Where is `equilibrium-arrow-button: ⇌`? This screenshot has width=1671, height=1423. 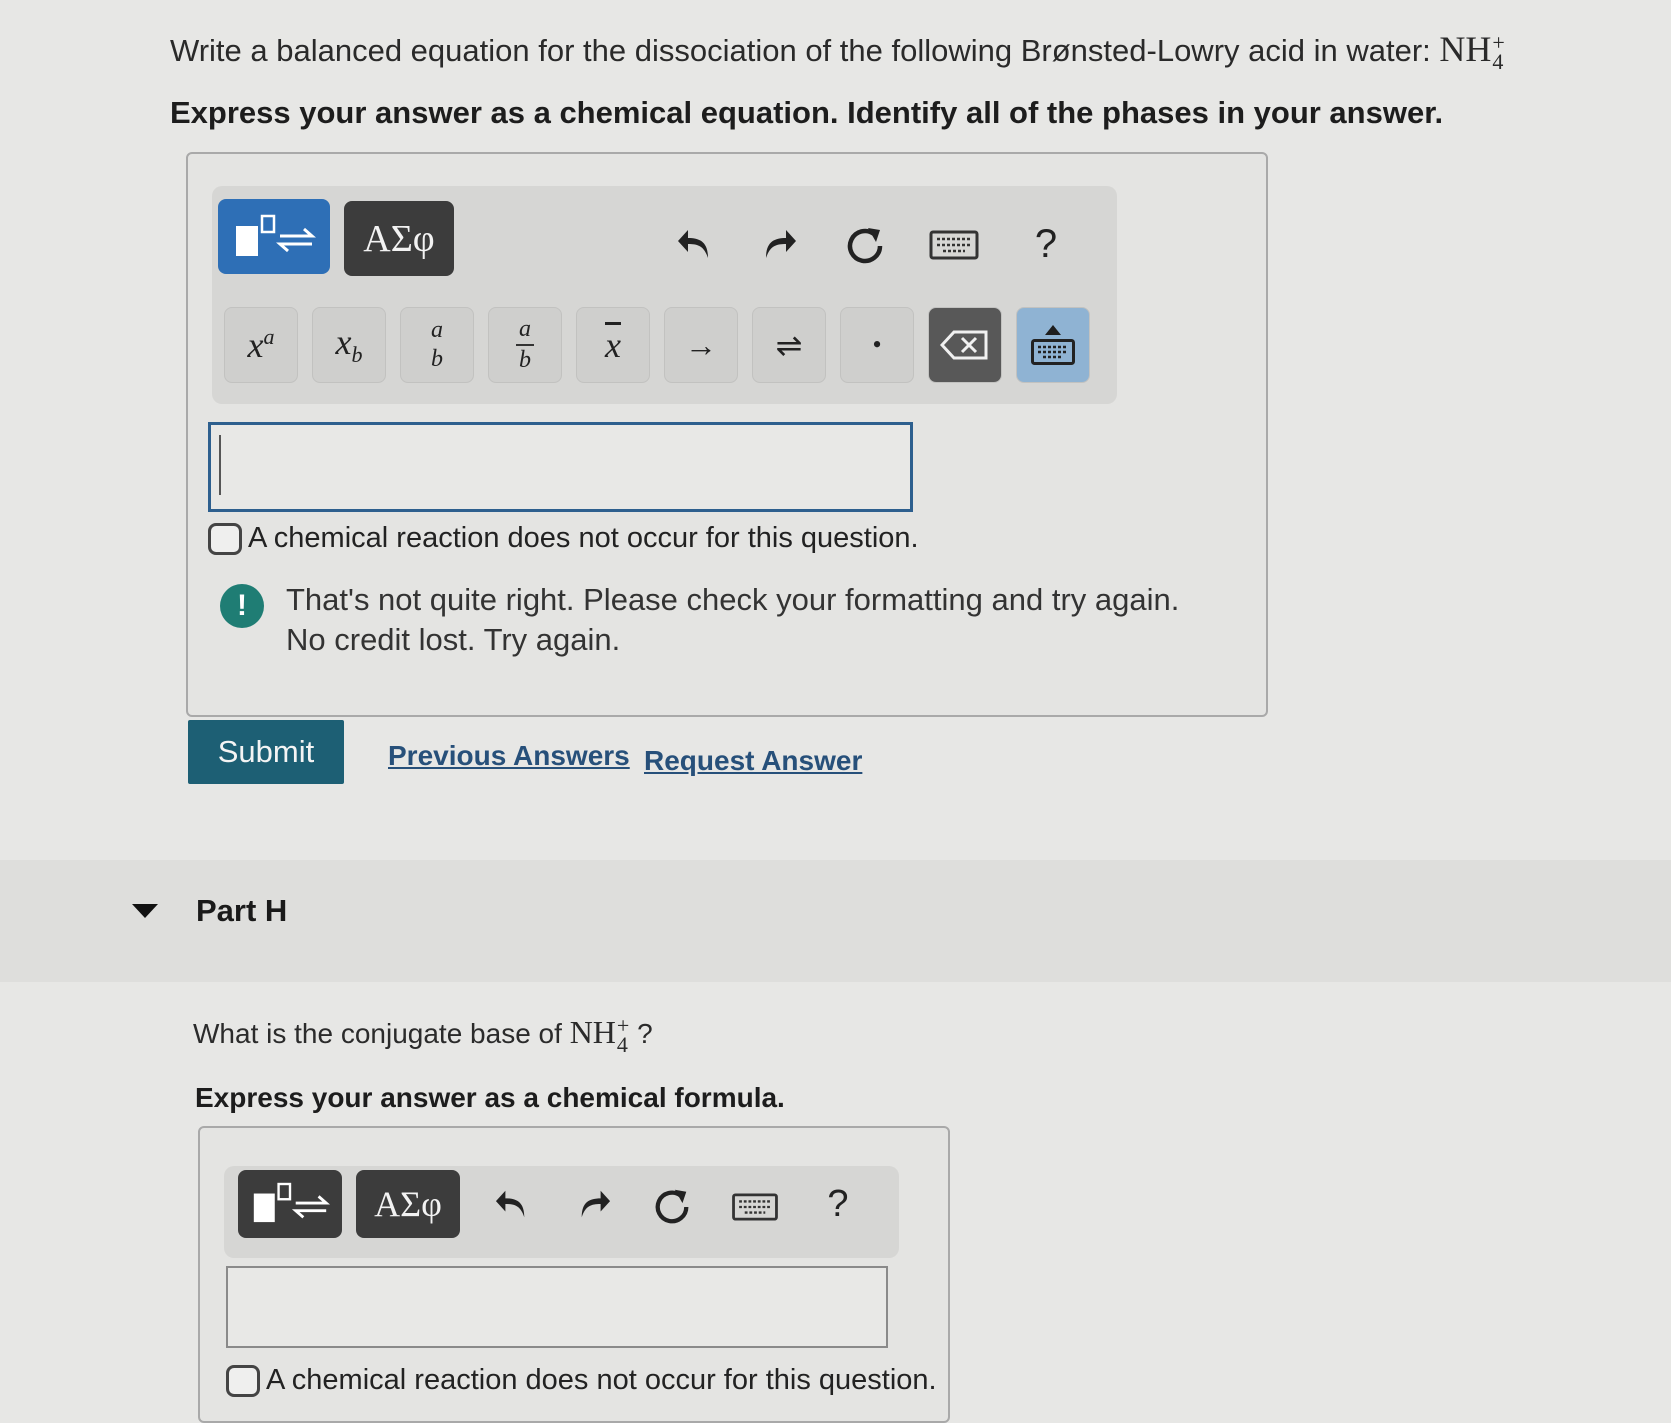 equilibrium-arrow-button: ⇌ is located at coordinates (789, 345).